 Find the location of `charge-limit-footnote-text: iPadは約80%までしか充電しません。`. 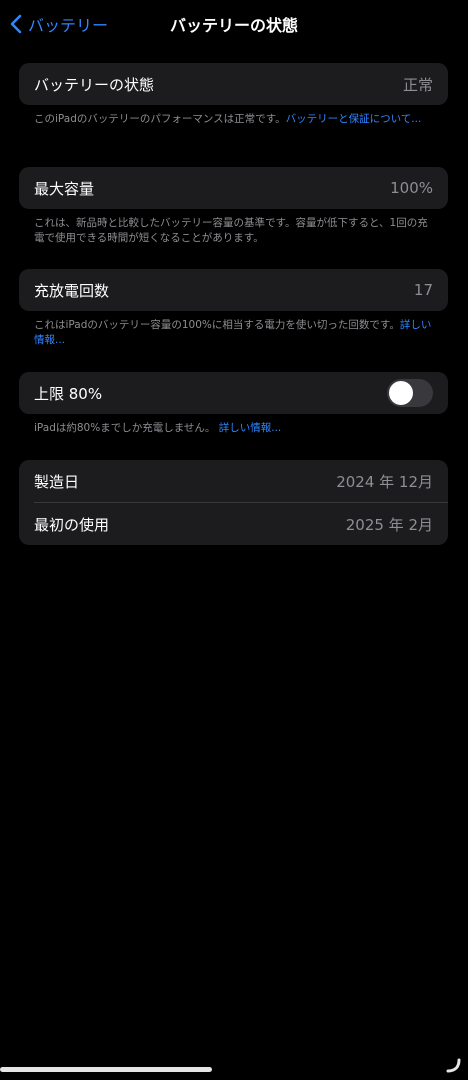

charge-limit-footnote-text: iPadは約80%までしか充電しません。 is located at coordinates (125, 428).